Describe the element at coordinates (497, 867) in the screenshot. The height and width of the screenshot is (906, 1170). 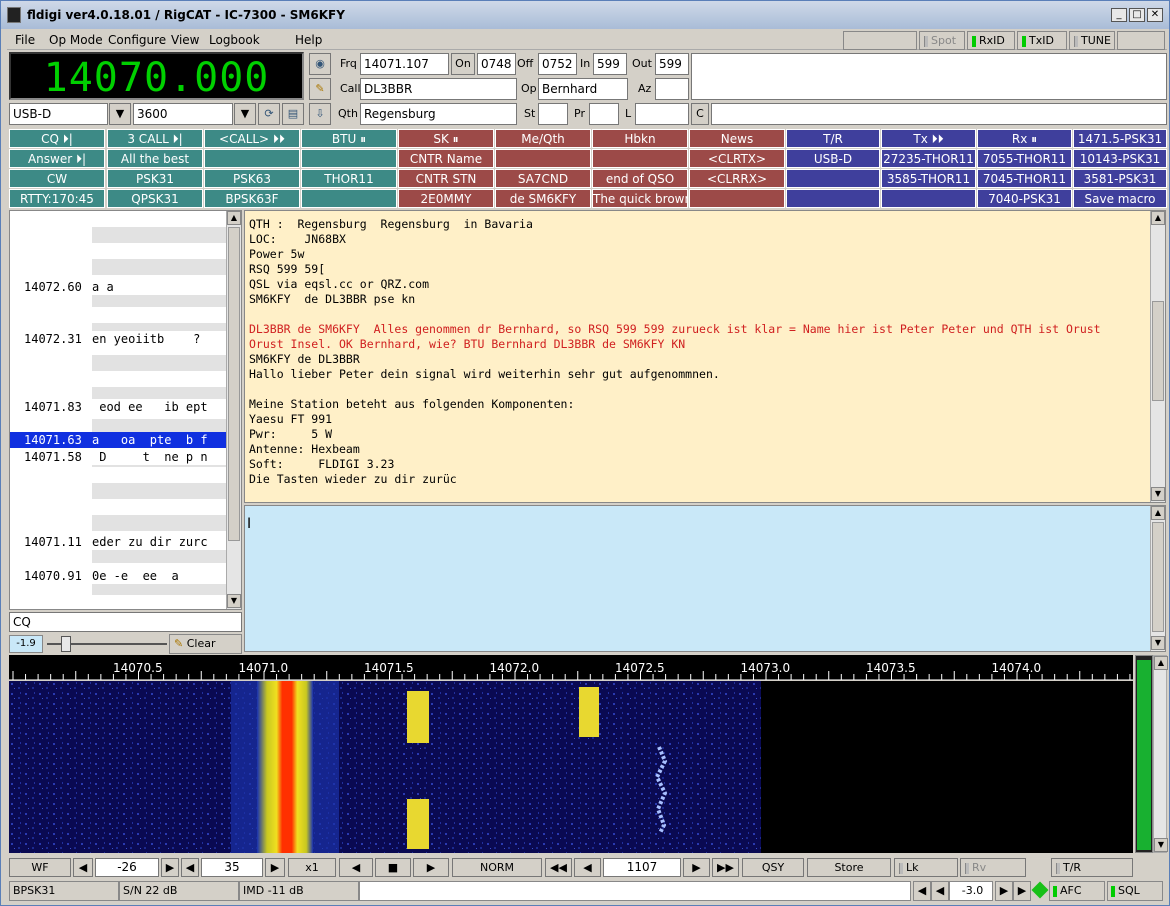
I see `wf-speed-button: NORM` at that location.